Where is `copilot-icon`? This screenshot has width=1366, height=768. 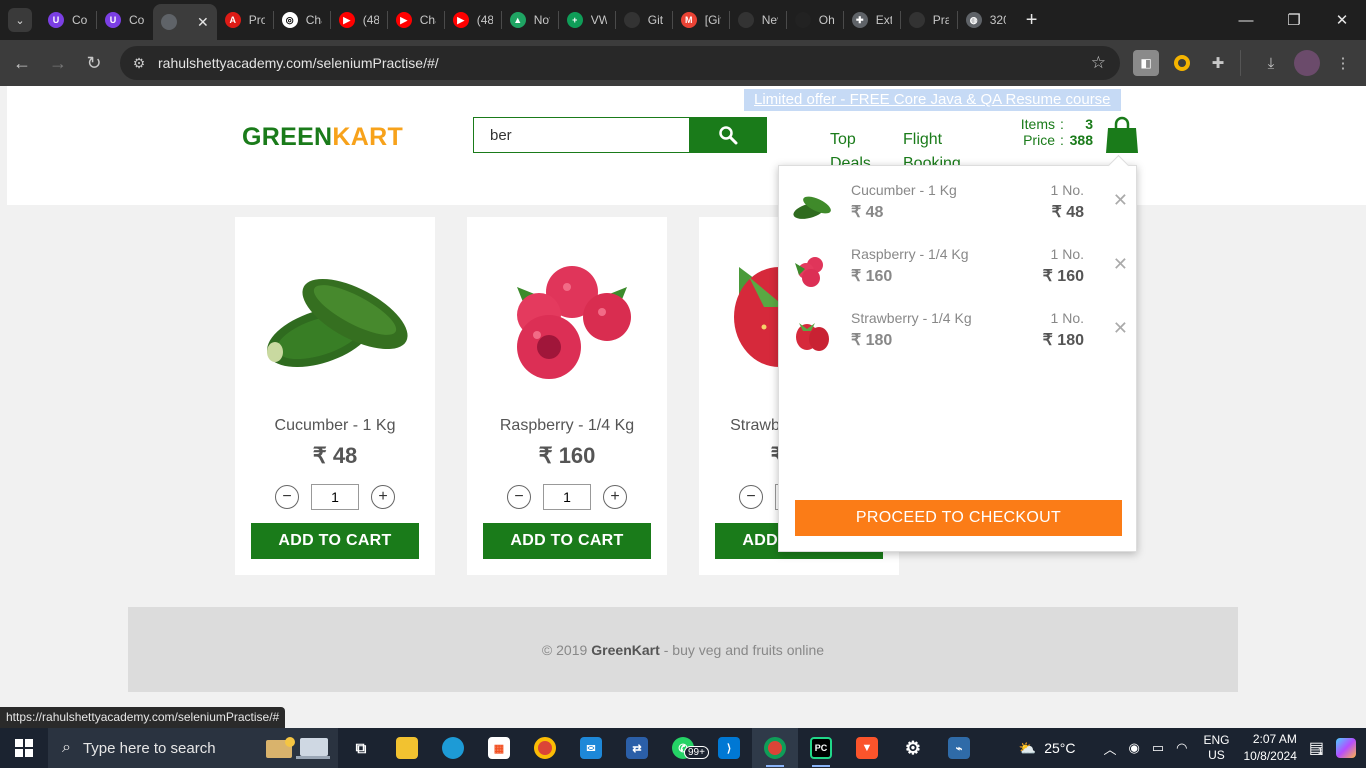
copilot-icon is located at coordinates (1346, 748).